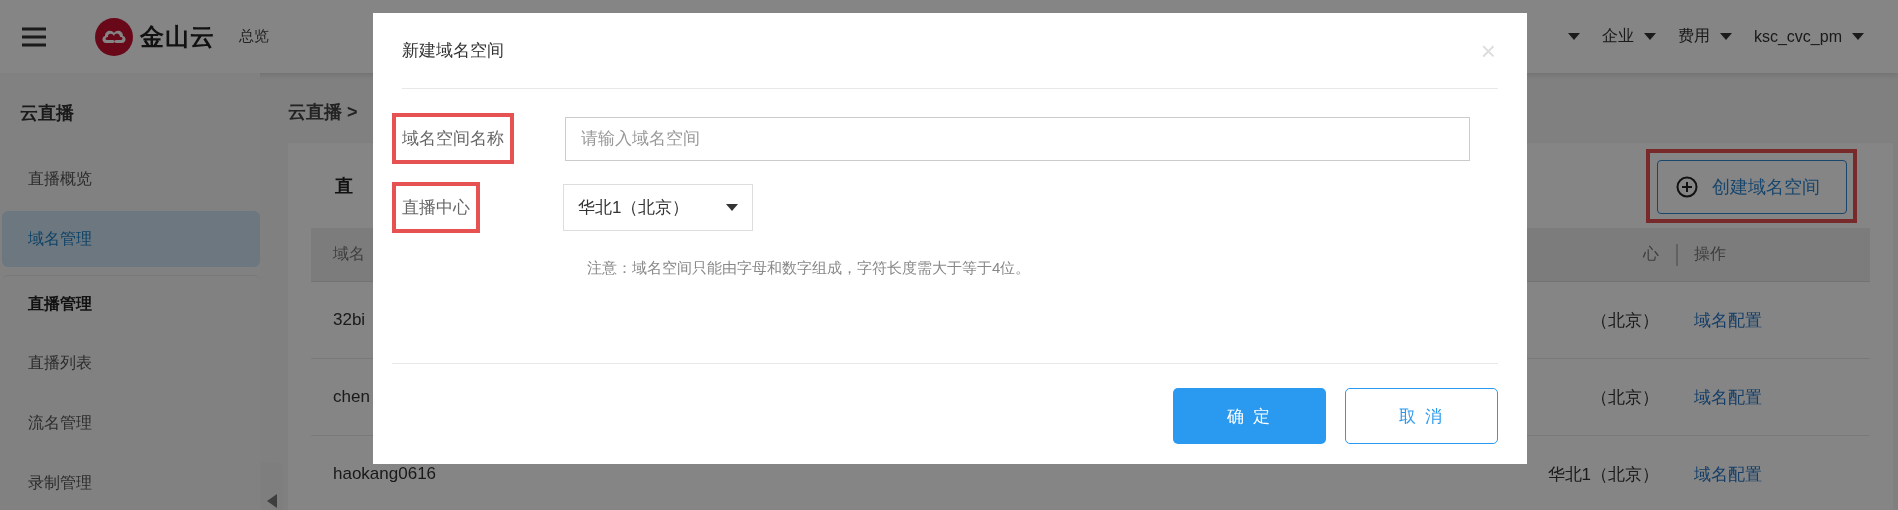 This screenshot has width=1898, height=510. Describe the element at coordinates (658, 207) in the screenshot. I see `region-dropdown: 华北1（北京）` at that location.